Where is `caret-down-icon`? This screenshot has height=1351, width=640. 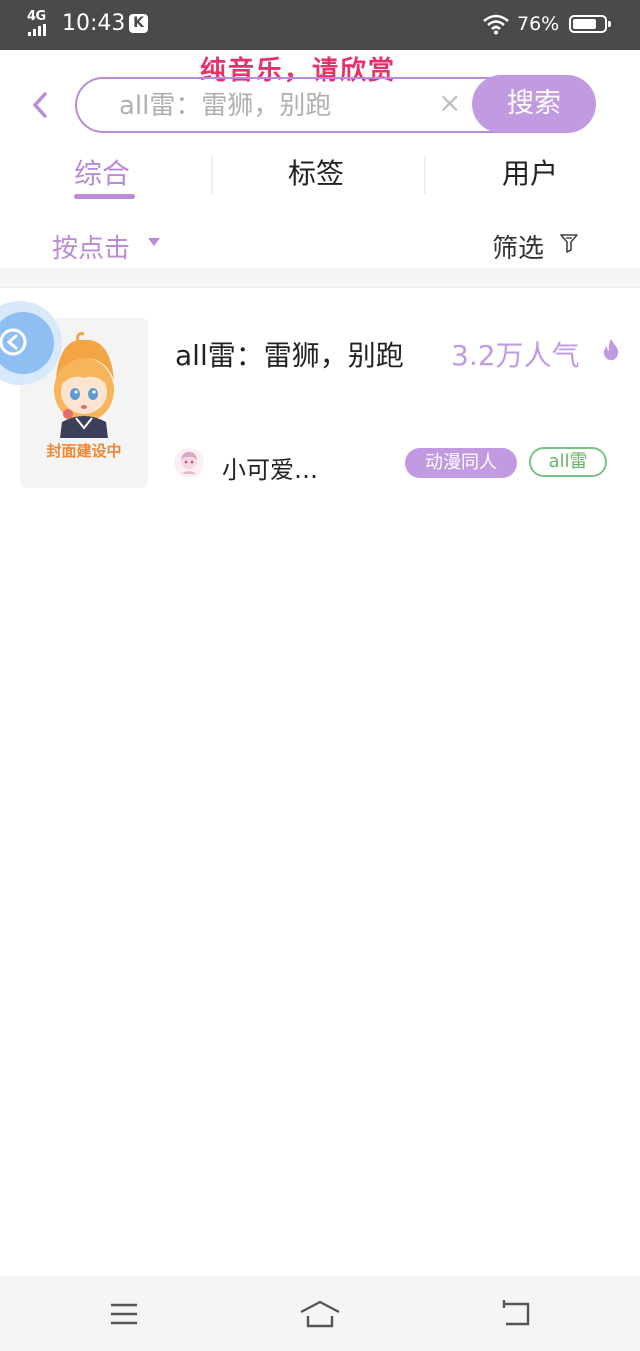
caret-down-icon is located at coordinates (154, 242).